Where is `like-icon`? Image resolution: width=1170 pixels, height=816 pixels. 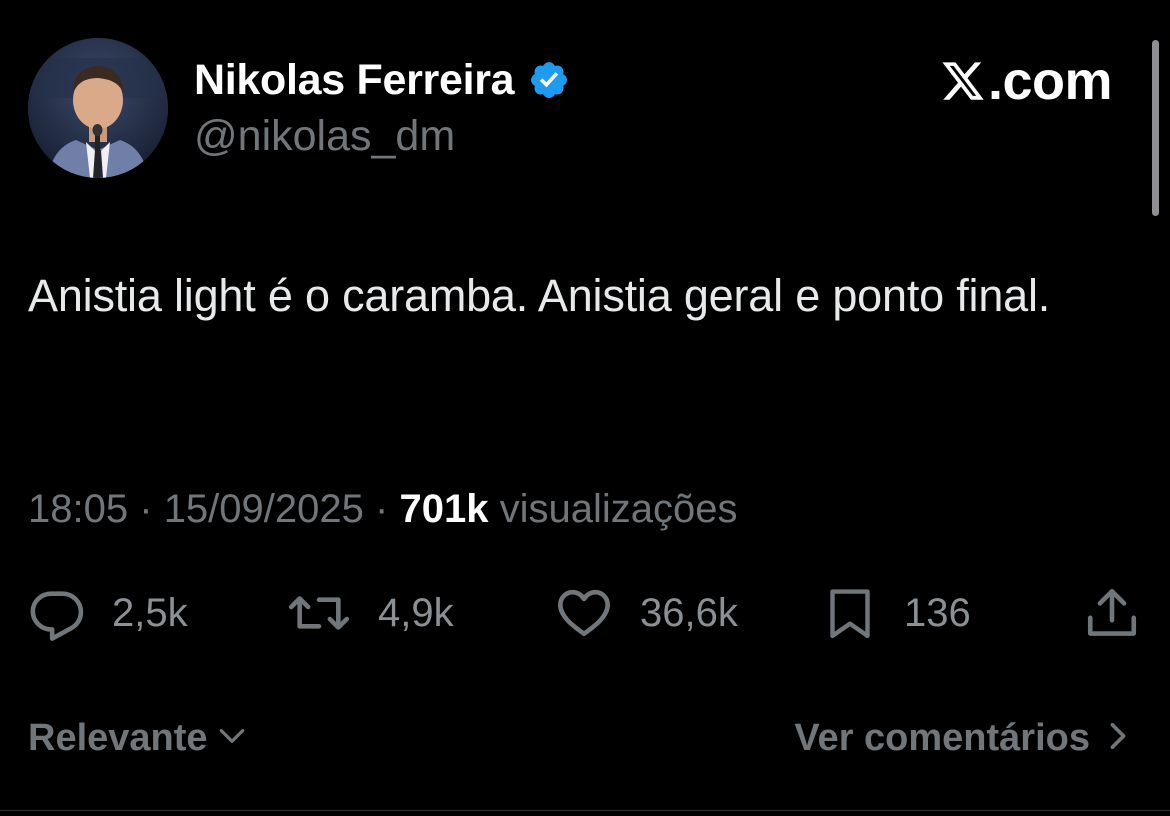
like-icon is located at coordinates (584, 613).